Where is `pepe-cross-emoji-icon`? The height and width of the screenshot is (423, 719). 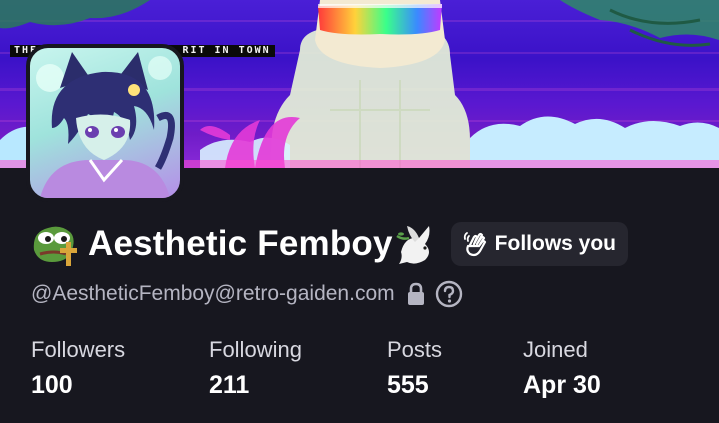 pepe-cross-emoji-icon is located at coordinates (55, 246).